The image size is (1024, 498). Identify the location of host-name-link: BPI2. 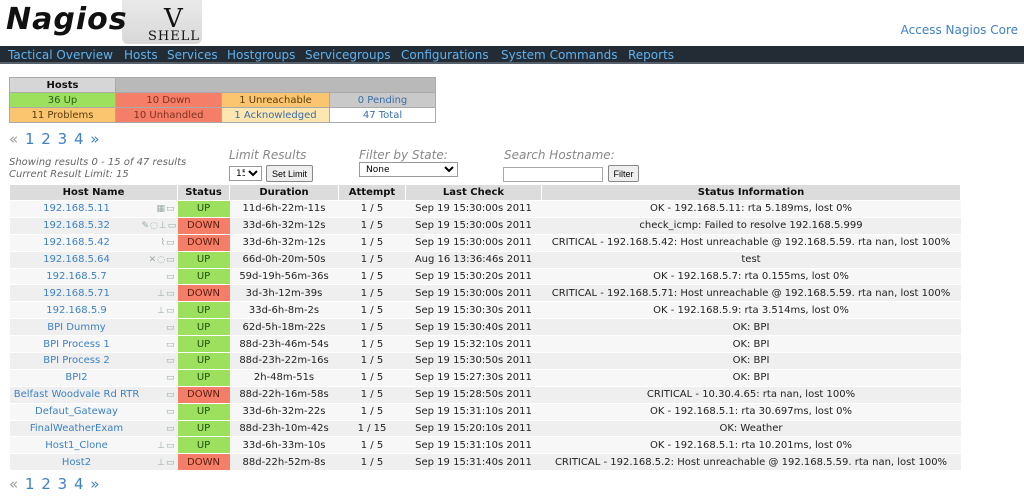
(77, 377).